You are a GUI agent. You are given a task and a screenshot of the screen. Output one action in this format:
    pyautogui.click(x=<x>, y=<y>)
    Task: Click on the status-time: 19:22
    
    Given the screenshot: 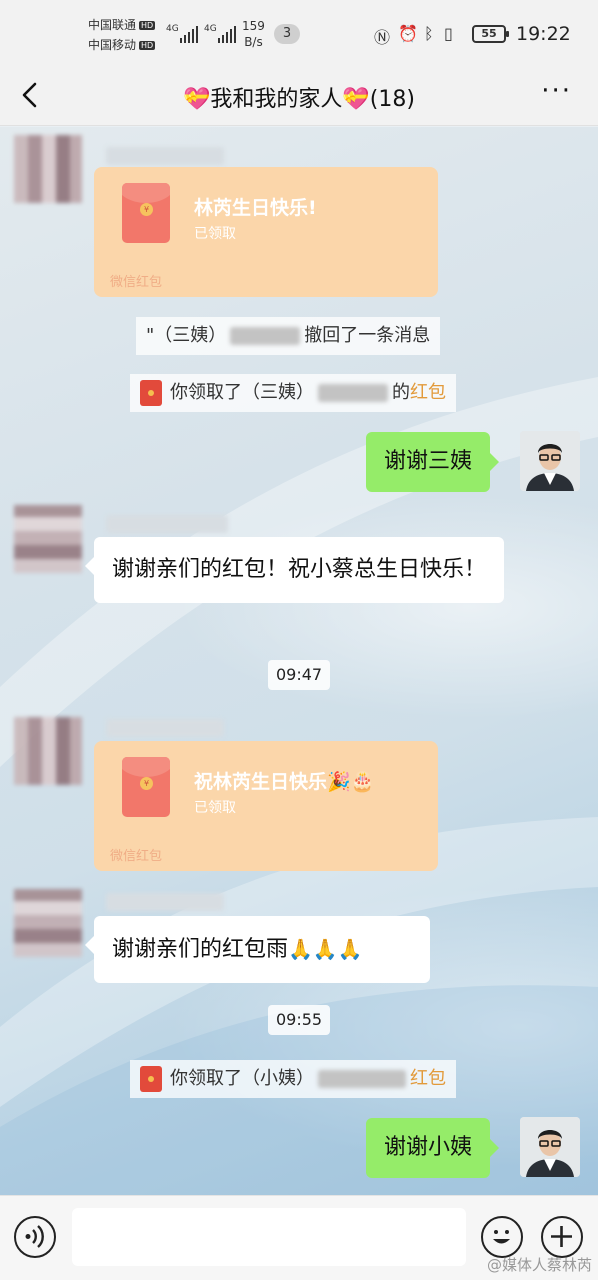 What is the action you would take?
    pyautogui.click(x=543, y=34)
    